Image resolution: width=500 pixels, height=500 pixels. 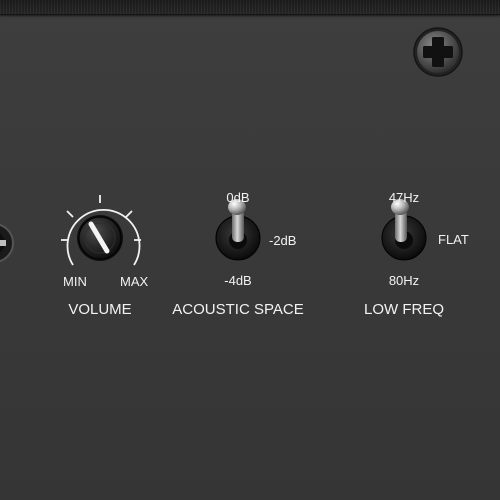 What do you see at coordinates (438, 52) in the screenshot?
I see `mounting-screw-icon` at bounding box center [438, 52].